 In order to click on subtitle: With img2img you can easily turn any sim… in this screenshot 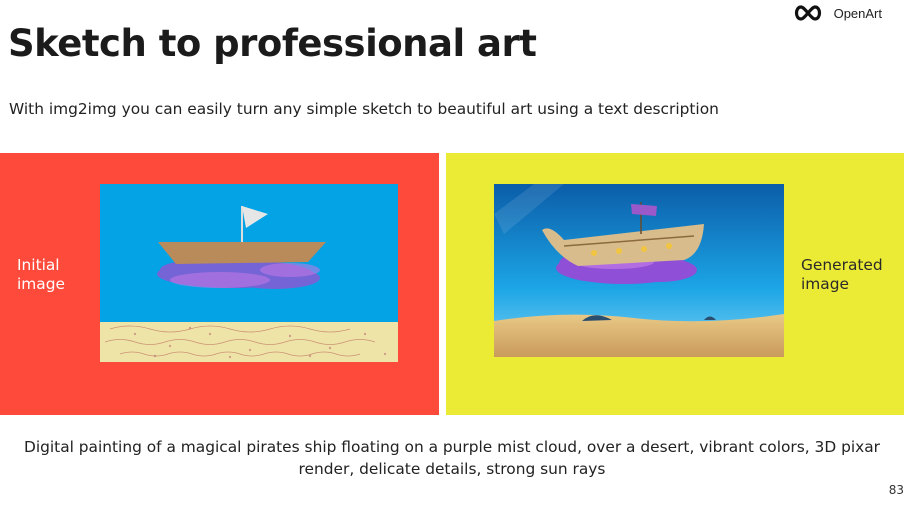, I will do `click(364, 109)`.